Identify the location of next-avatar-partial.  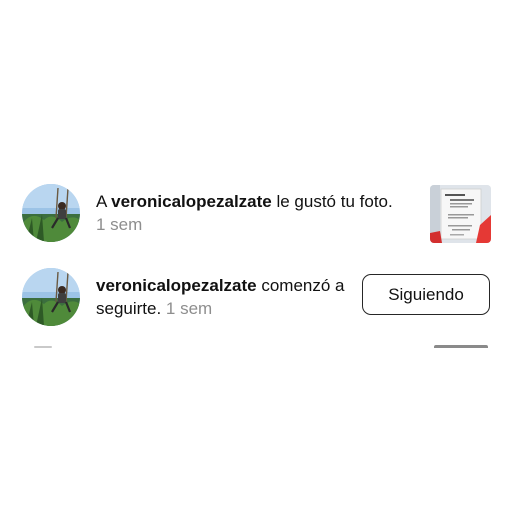
(43, 347).